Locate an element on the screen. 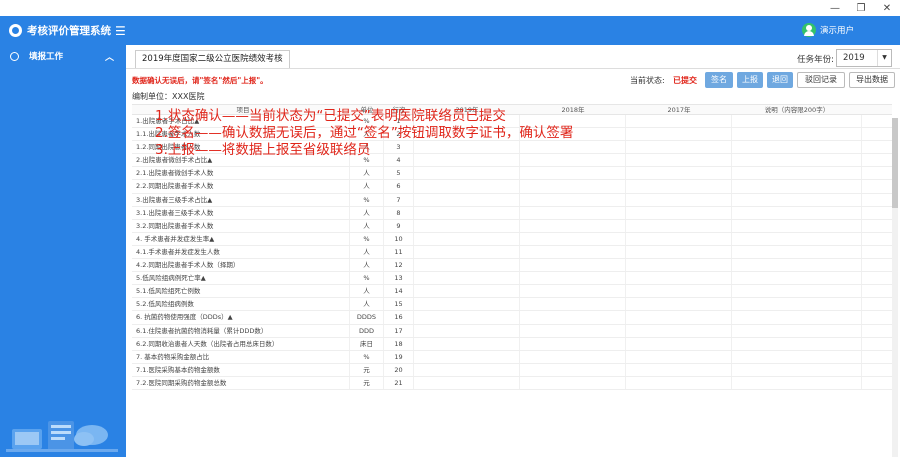 The height and width of the screenshot is (457, 900). table-row: 6. 抗菌药物使用强度（DDDs）▲ DDDS 16 is located at coordinates (512, 318).